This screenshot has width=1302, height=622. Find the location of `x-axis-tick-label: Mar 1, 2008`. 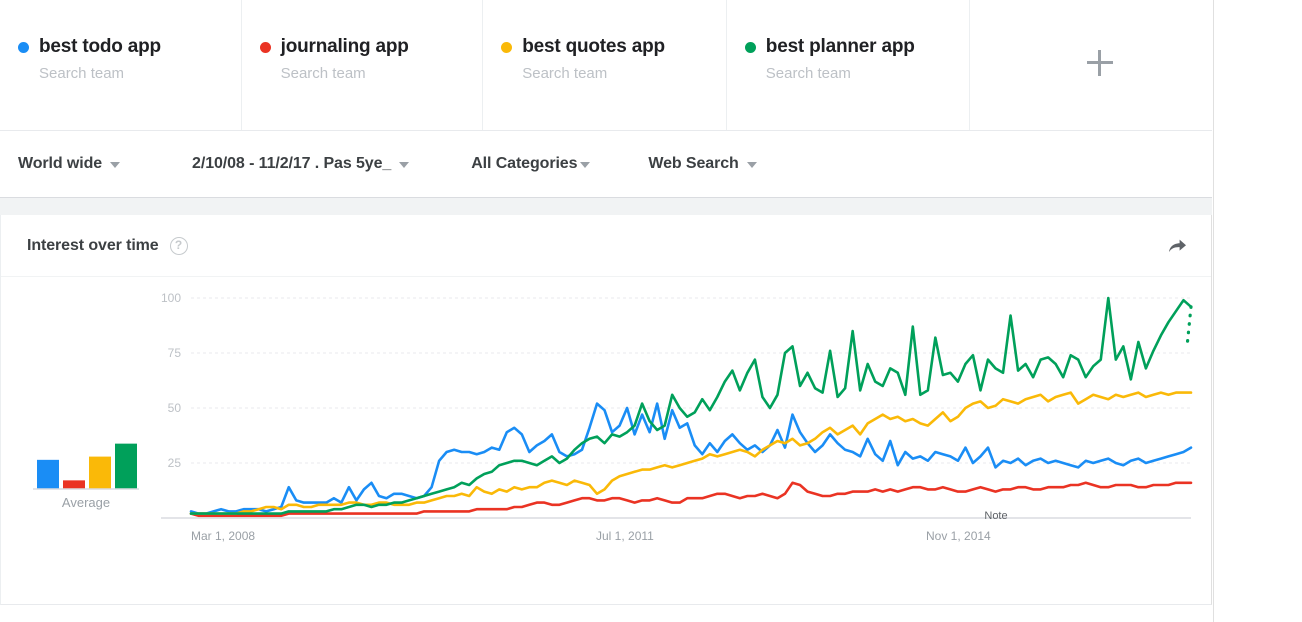

x-axis-tick-label: Mar 1, 2008 is located at coordinates (223, 536).